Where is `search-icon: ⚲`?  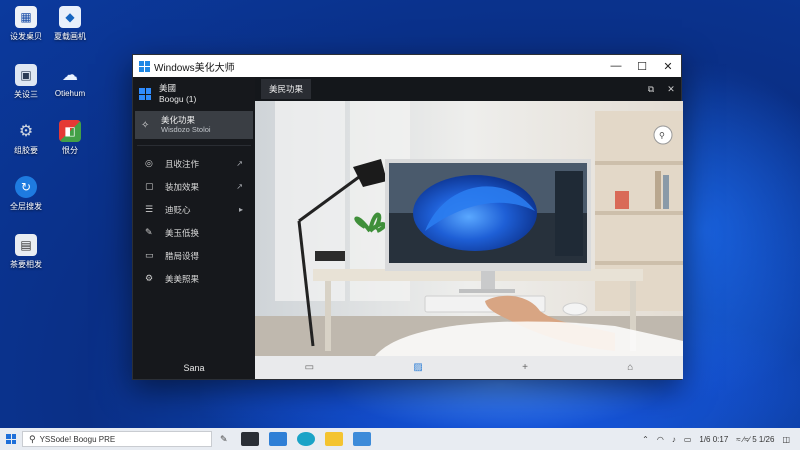
search-icon: ⚲ is located at coordinates (32, 438).